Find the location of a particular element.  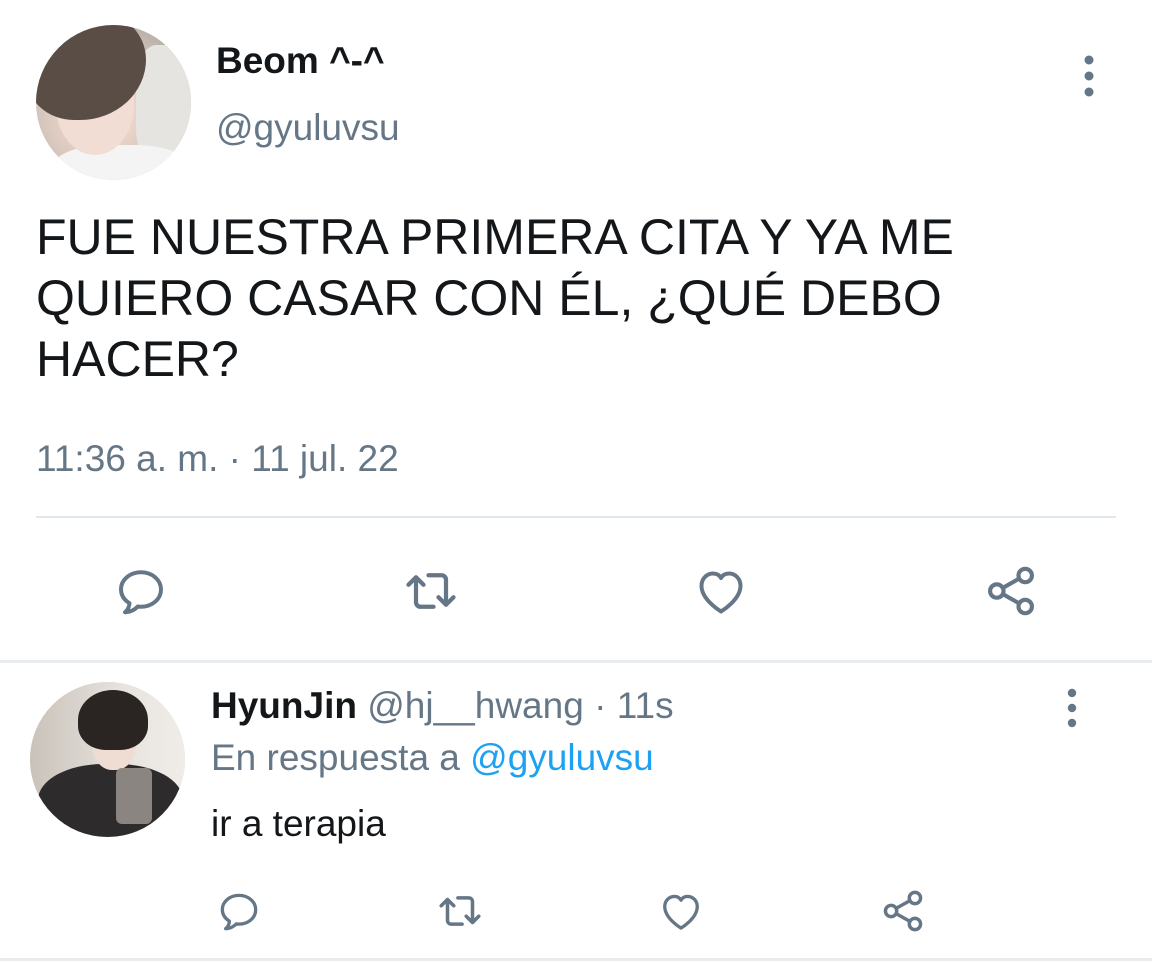

author-display-name: Beom ^-^ is located at coordinates (300, 61).